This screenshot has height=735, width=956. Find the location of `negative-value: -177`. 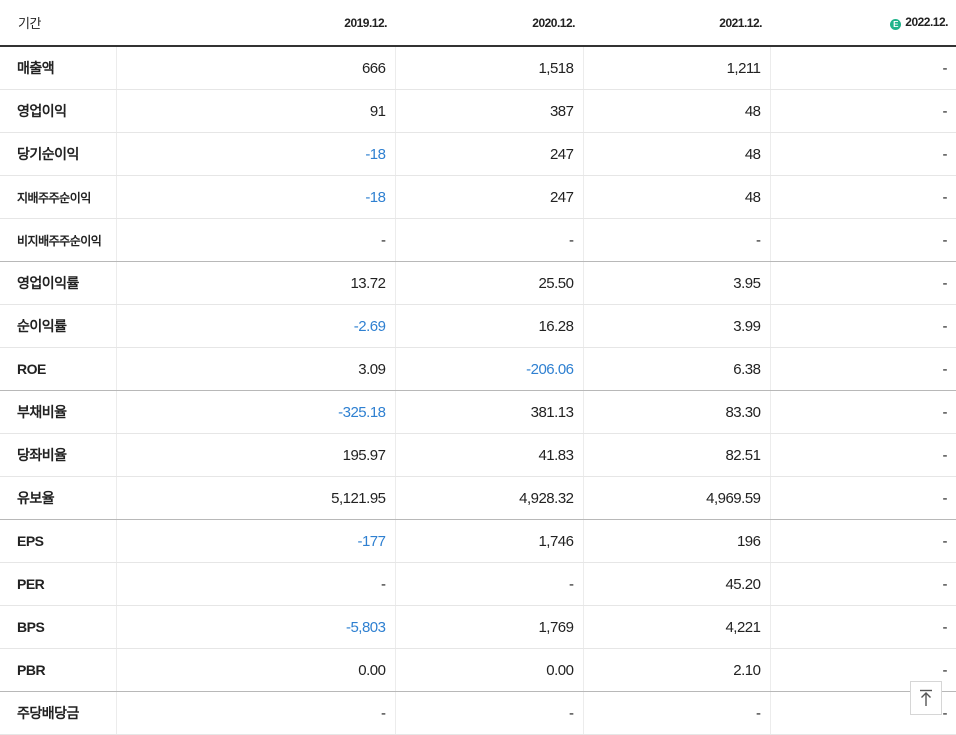

negative-value: -177 is located at coordinates (371, 541).